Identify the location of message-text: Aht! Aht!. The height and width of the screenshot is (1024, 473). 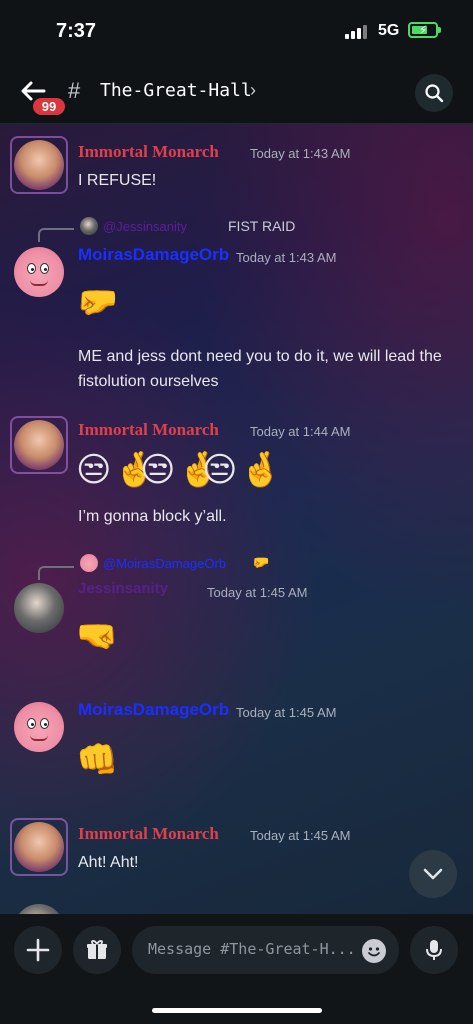
(108, 862).